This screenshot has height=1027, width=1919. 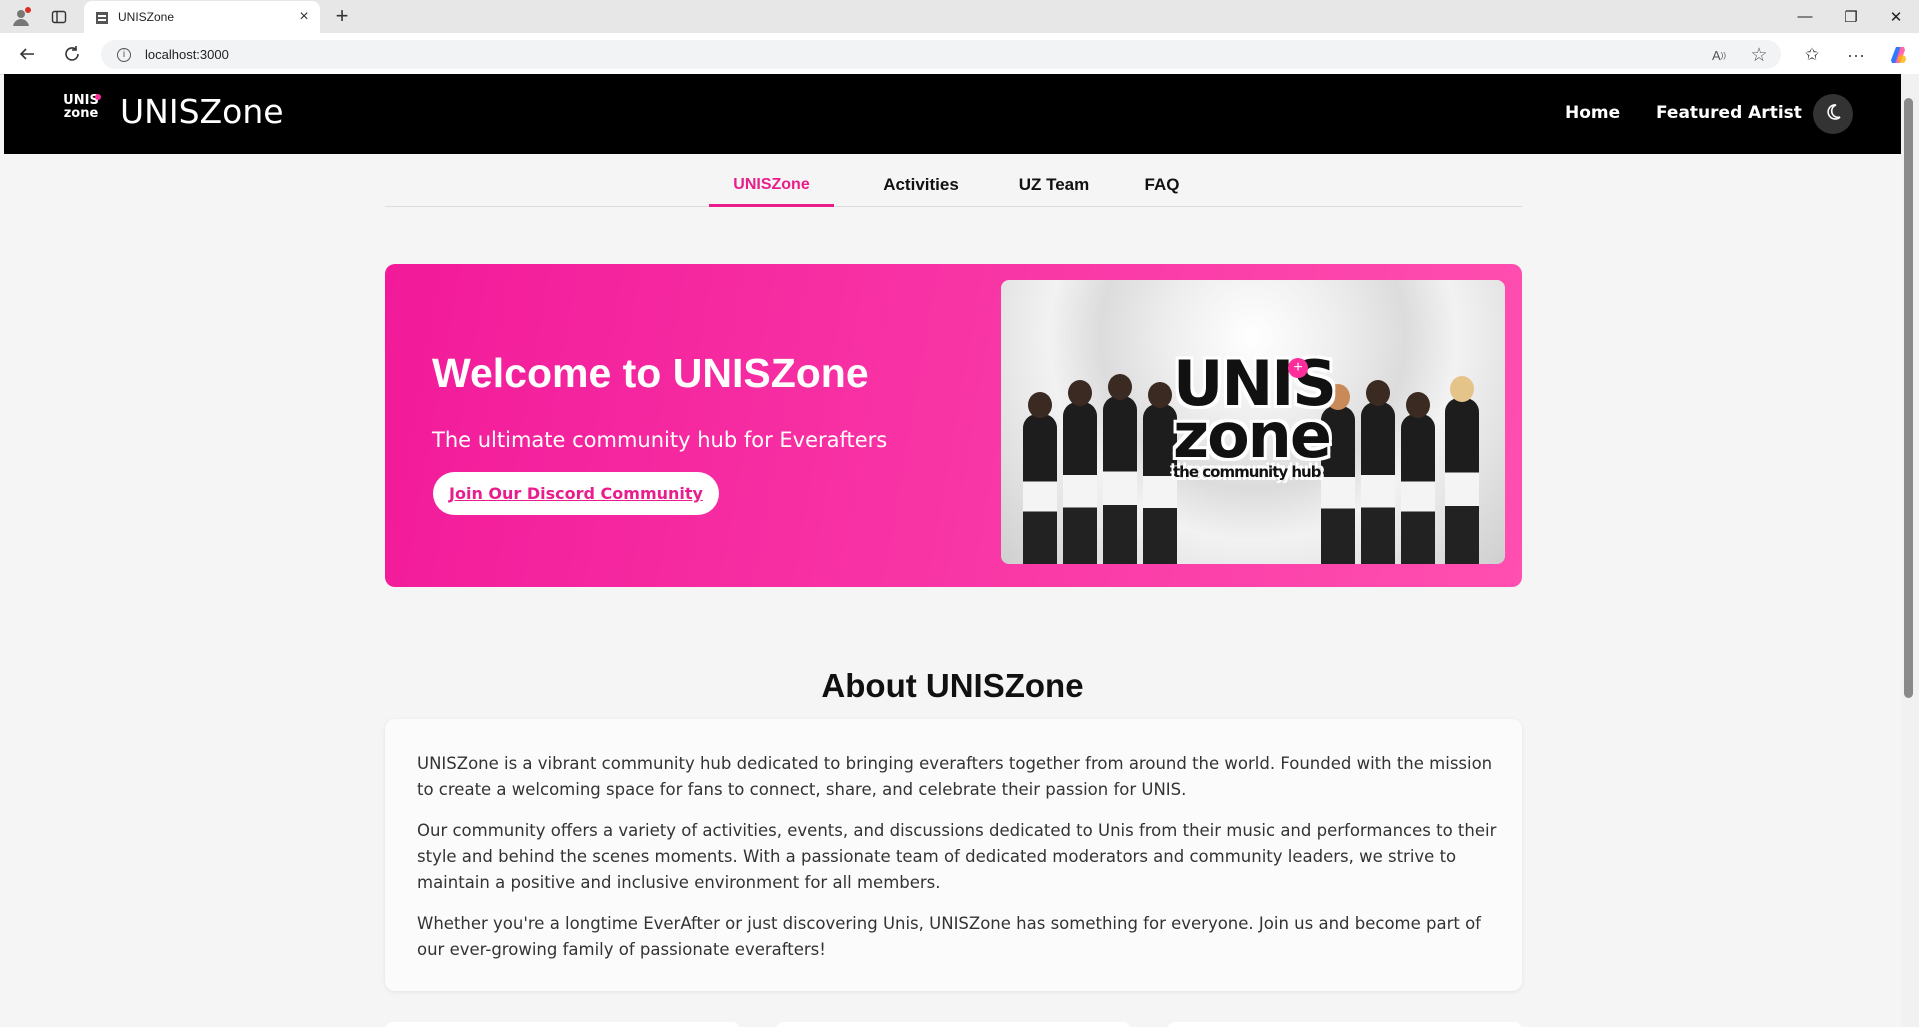 What do you see at coordinates (941, 54) in the screenshot?
I see `address-bar: i localhost:3000` at bounding box center [941, 54].